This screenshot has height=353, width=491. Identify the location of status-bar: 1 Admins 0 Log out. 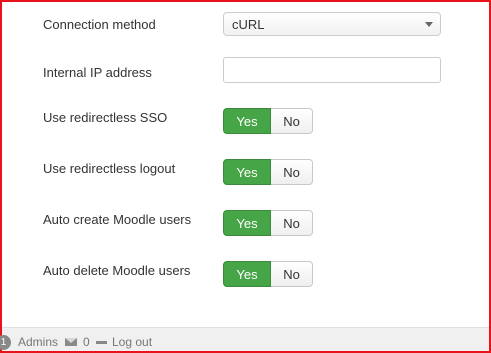
(244, 339).